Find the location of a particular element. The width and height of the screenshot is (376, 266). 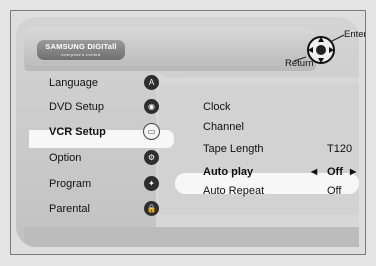

enter-hint: Enter is located at coordinates (355, 34).